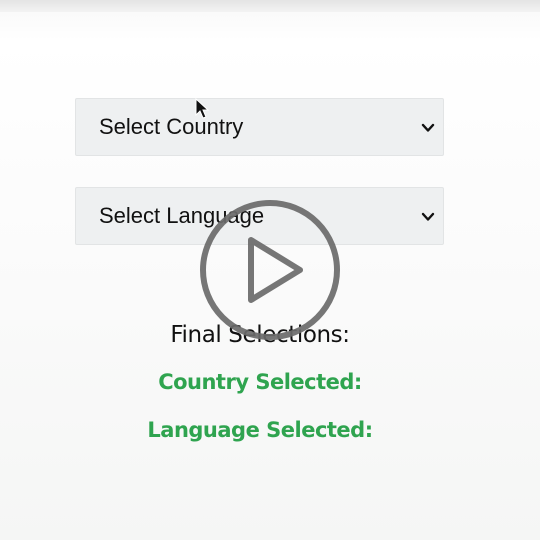  Describe the element at coordinates (260, 430) in the screenshot. I see `language-selected-label: Language Selected:` at that location.